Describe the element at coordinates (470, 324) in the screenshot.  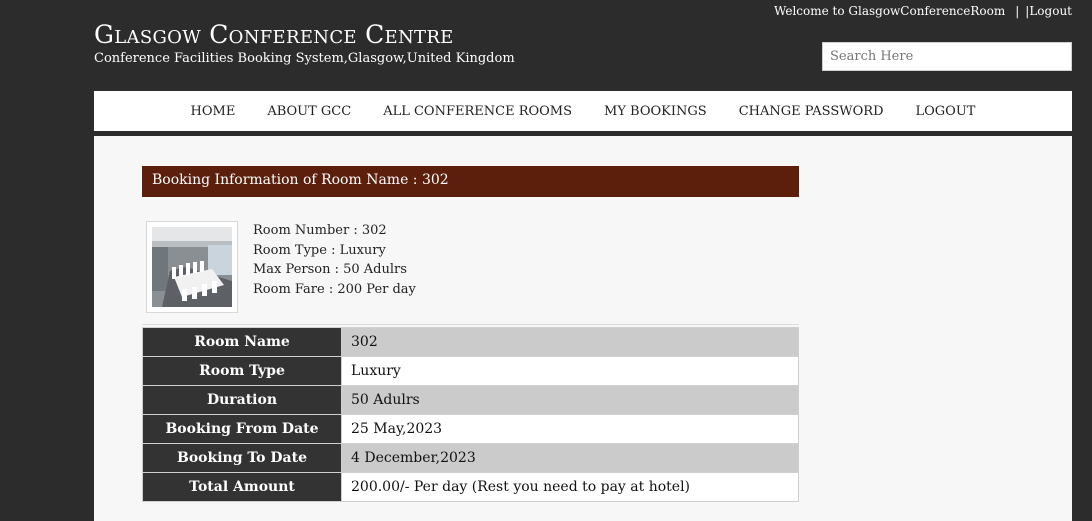
I see `divider` at that location.